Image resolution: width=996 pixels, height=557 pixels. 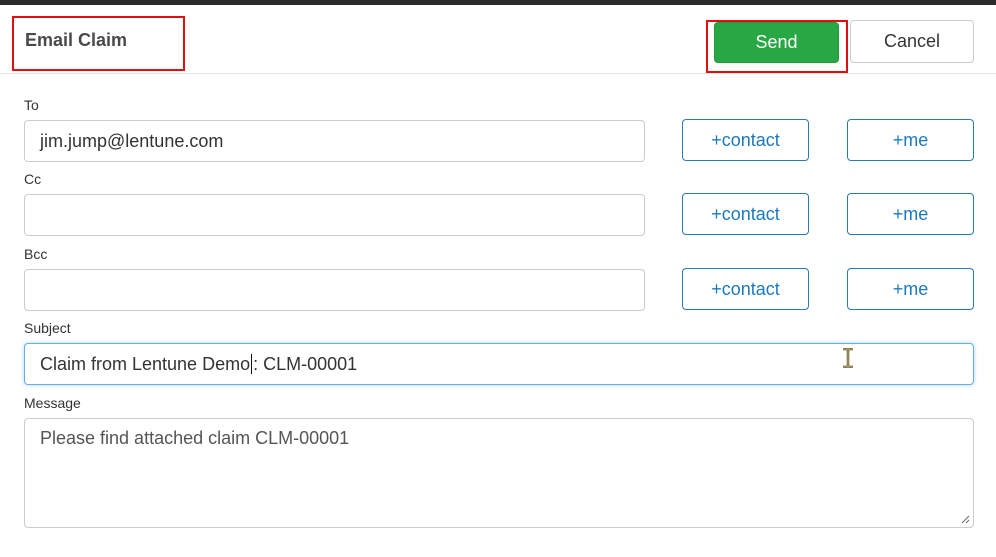 What do you see at coordinates (98, 43) in the screenshot?
I see `title-highlight-box` at bounding box center [98, 43].